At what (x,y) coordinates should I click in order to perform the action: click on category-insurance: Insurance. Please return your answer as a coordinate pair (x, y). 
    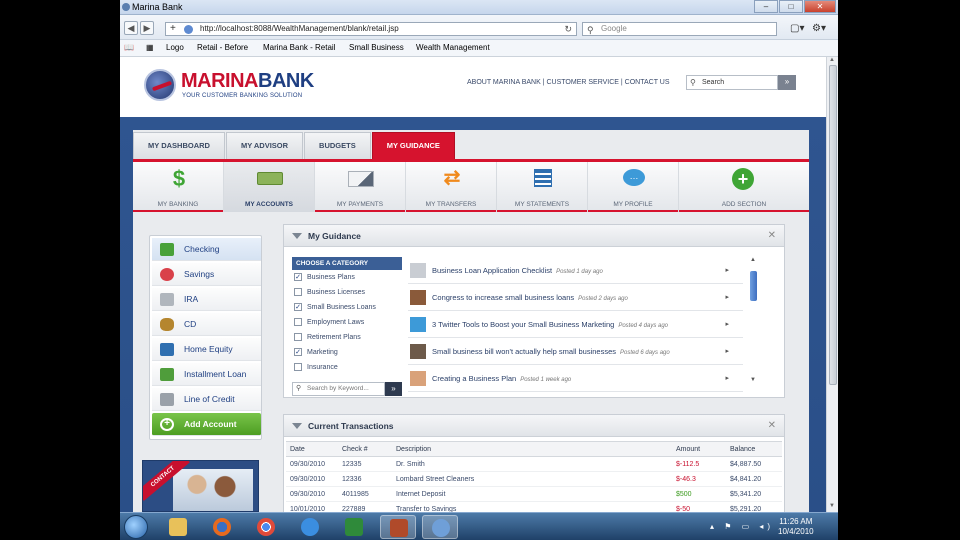
    Looking at the image, I should click on (347, 367).